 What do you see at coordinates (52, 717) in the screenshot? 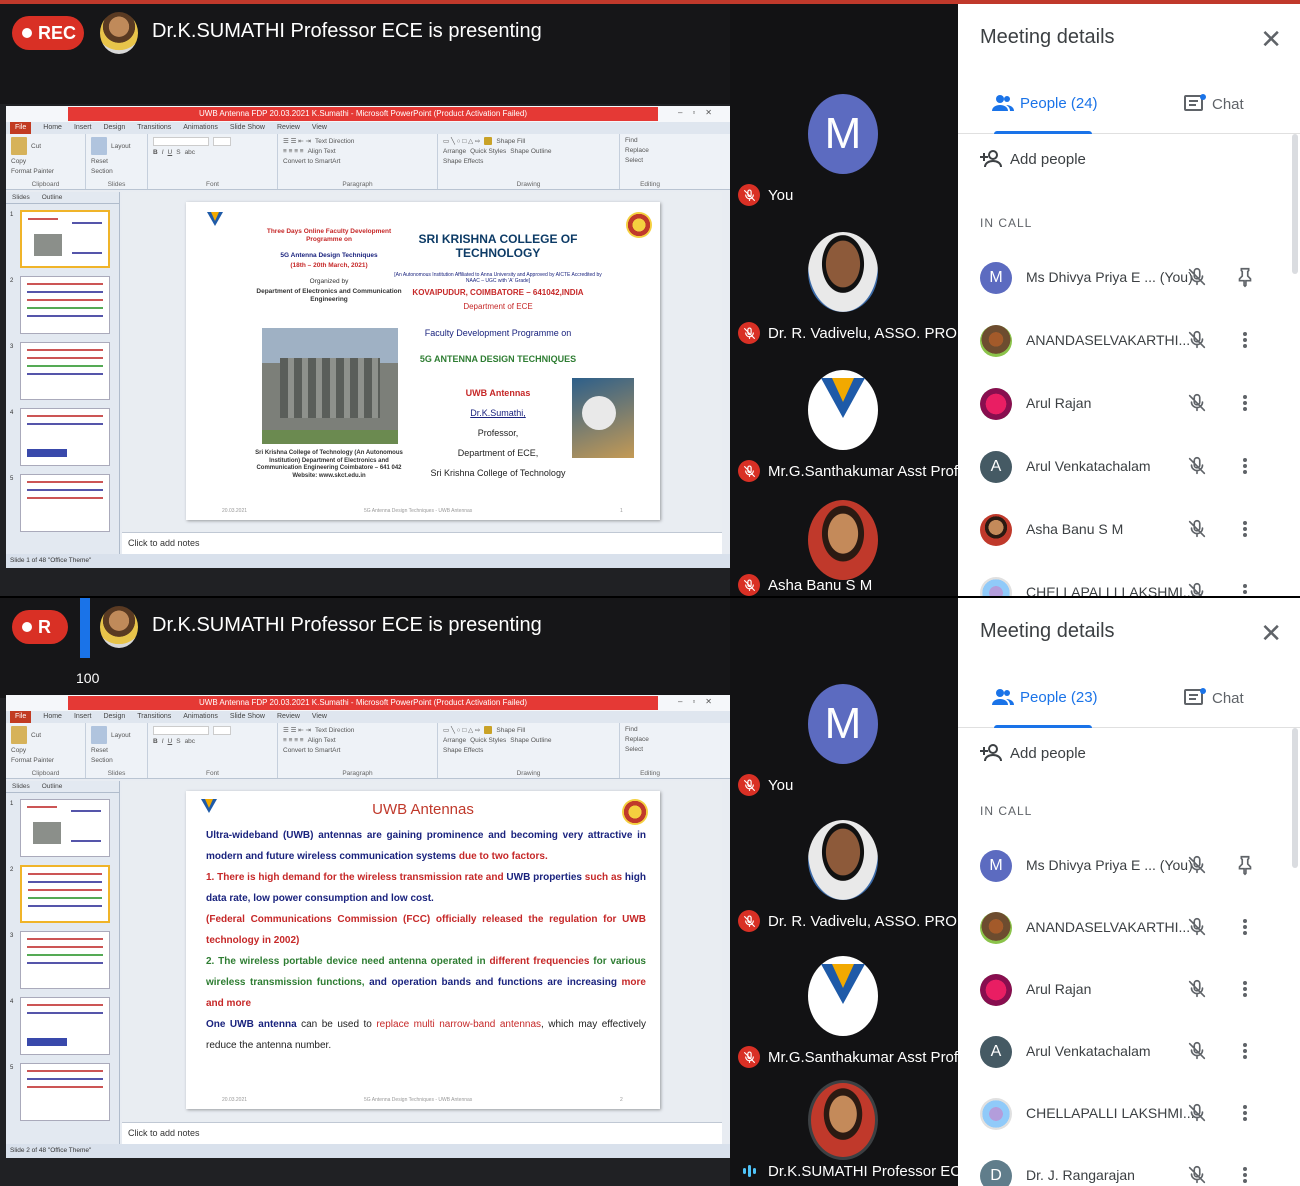
I see `tab-home: Home` at bounding box center [52, 717].